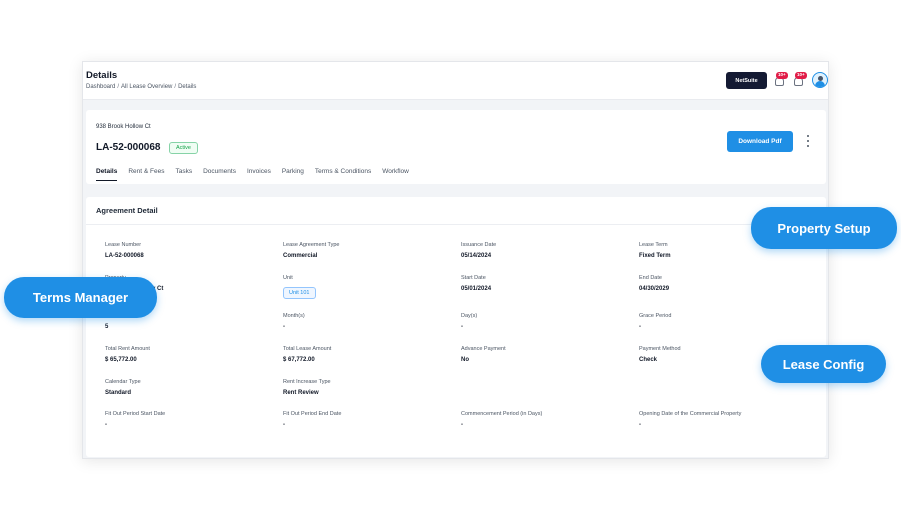 Image resolution: width=901 pixels, height=520 pixels. What do you see at coordinates (118, 393) in the screenshot?
I see `field-value: Standard` at bounding box center [118, 393].